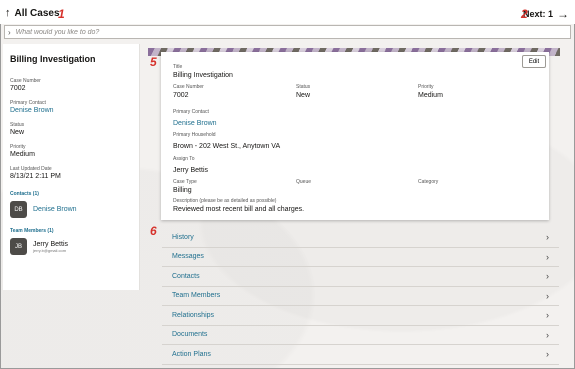  I want to click on case-type-field: Case Type Billing, so click(185, 186).